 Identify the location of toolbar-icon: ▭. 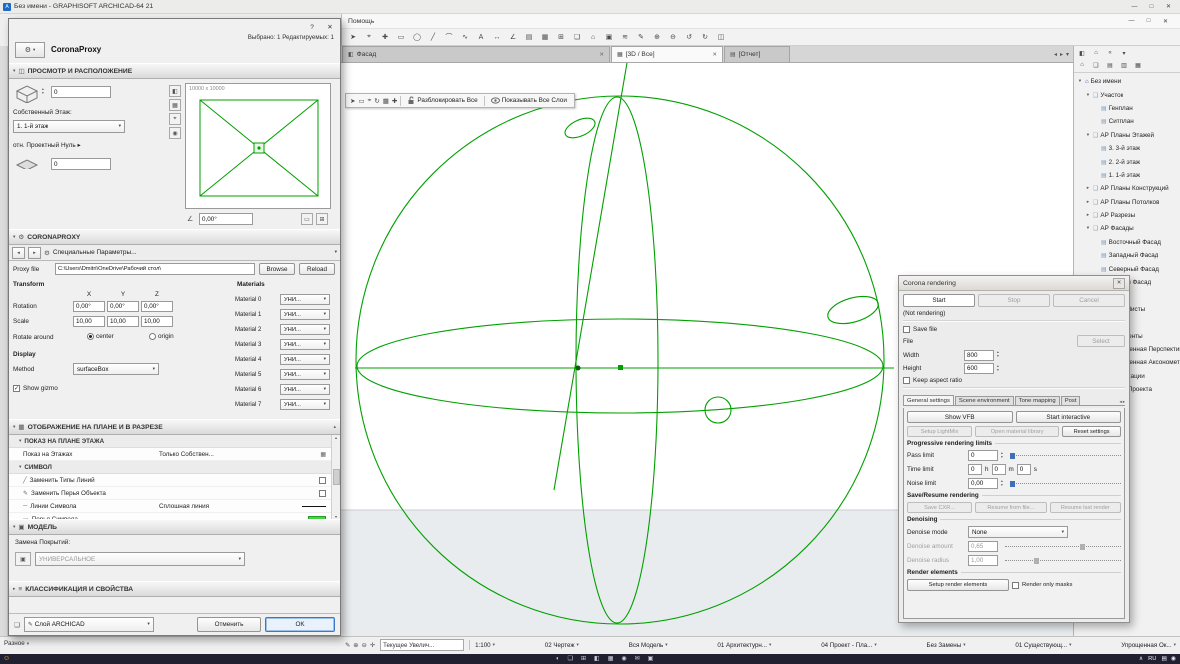
(361, 101).